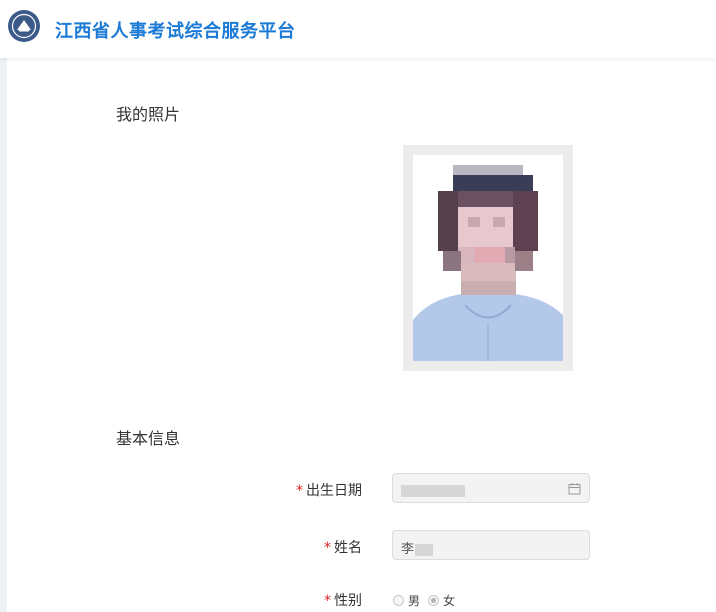 The width and height of the screenshot is (716, 612). What do you see at coordinates (302, 547) in the screenshot?
I see `name-label: * 姓名` at bounding box center [302, 547].